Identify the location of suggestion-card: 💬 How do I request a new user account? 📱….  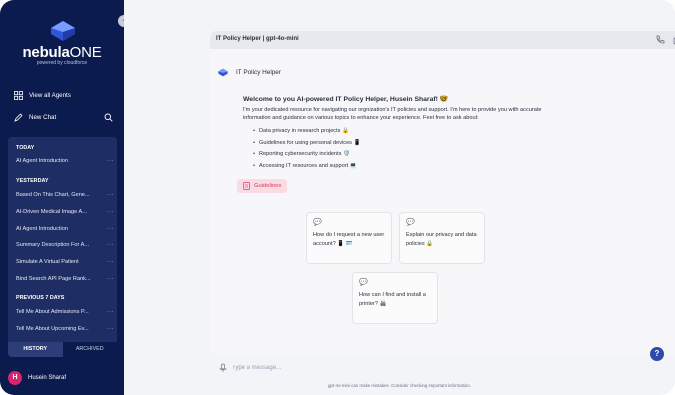
(349, 238).